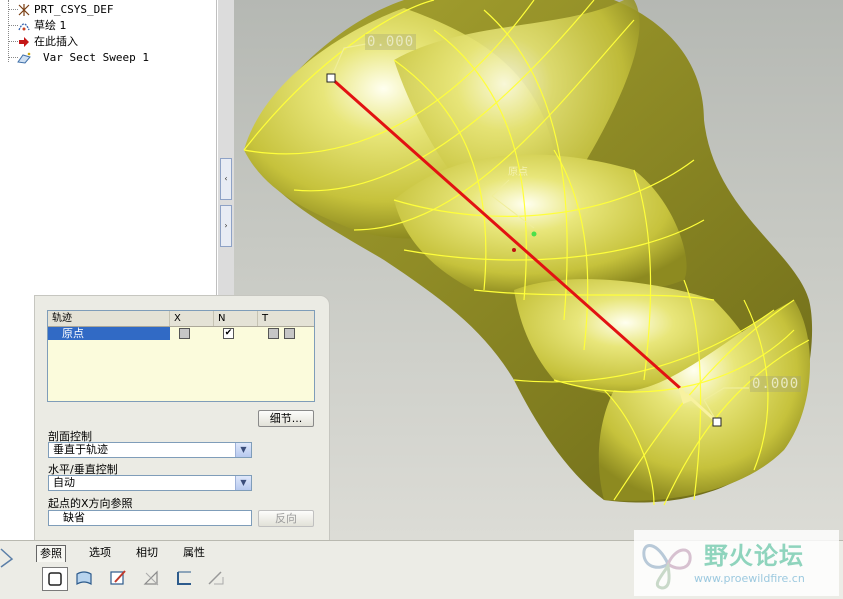  Describe the element at coordinates (109, 333) in the screenshot. I see `trajectory-name-cell: 原点` at that location.